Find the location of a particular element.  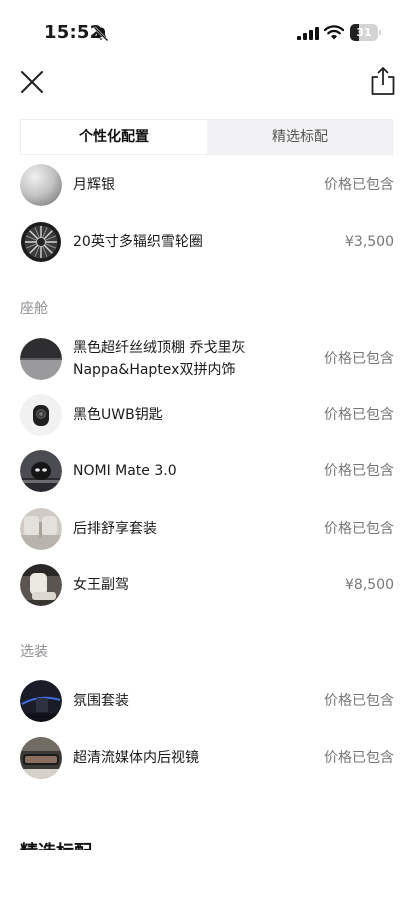

item-name: 后排舒享套装 is located at coordinates (115, 529).